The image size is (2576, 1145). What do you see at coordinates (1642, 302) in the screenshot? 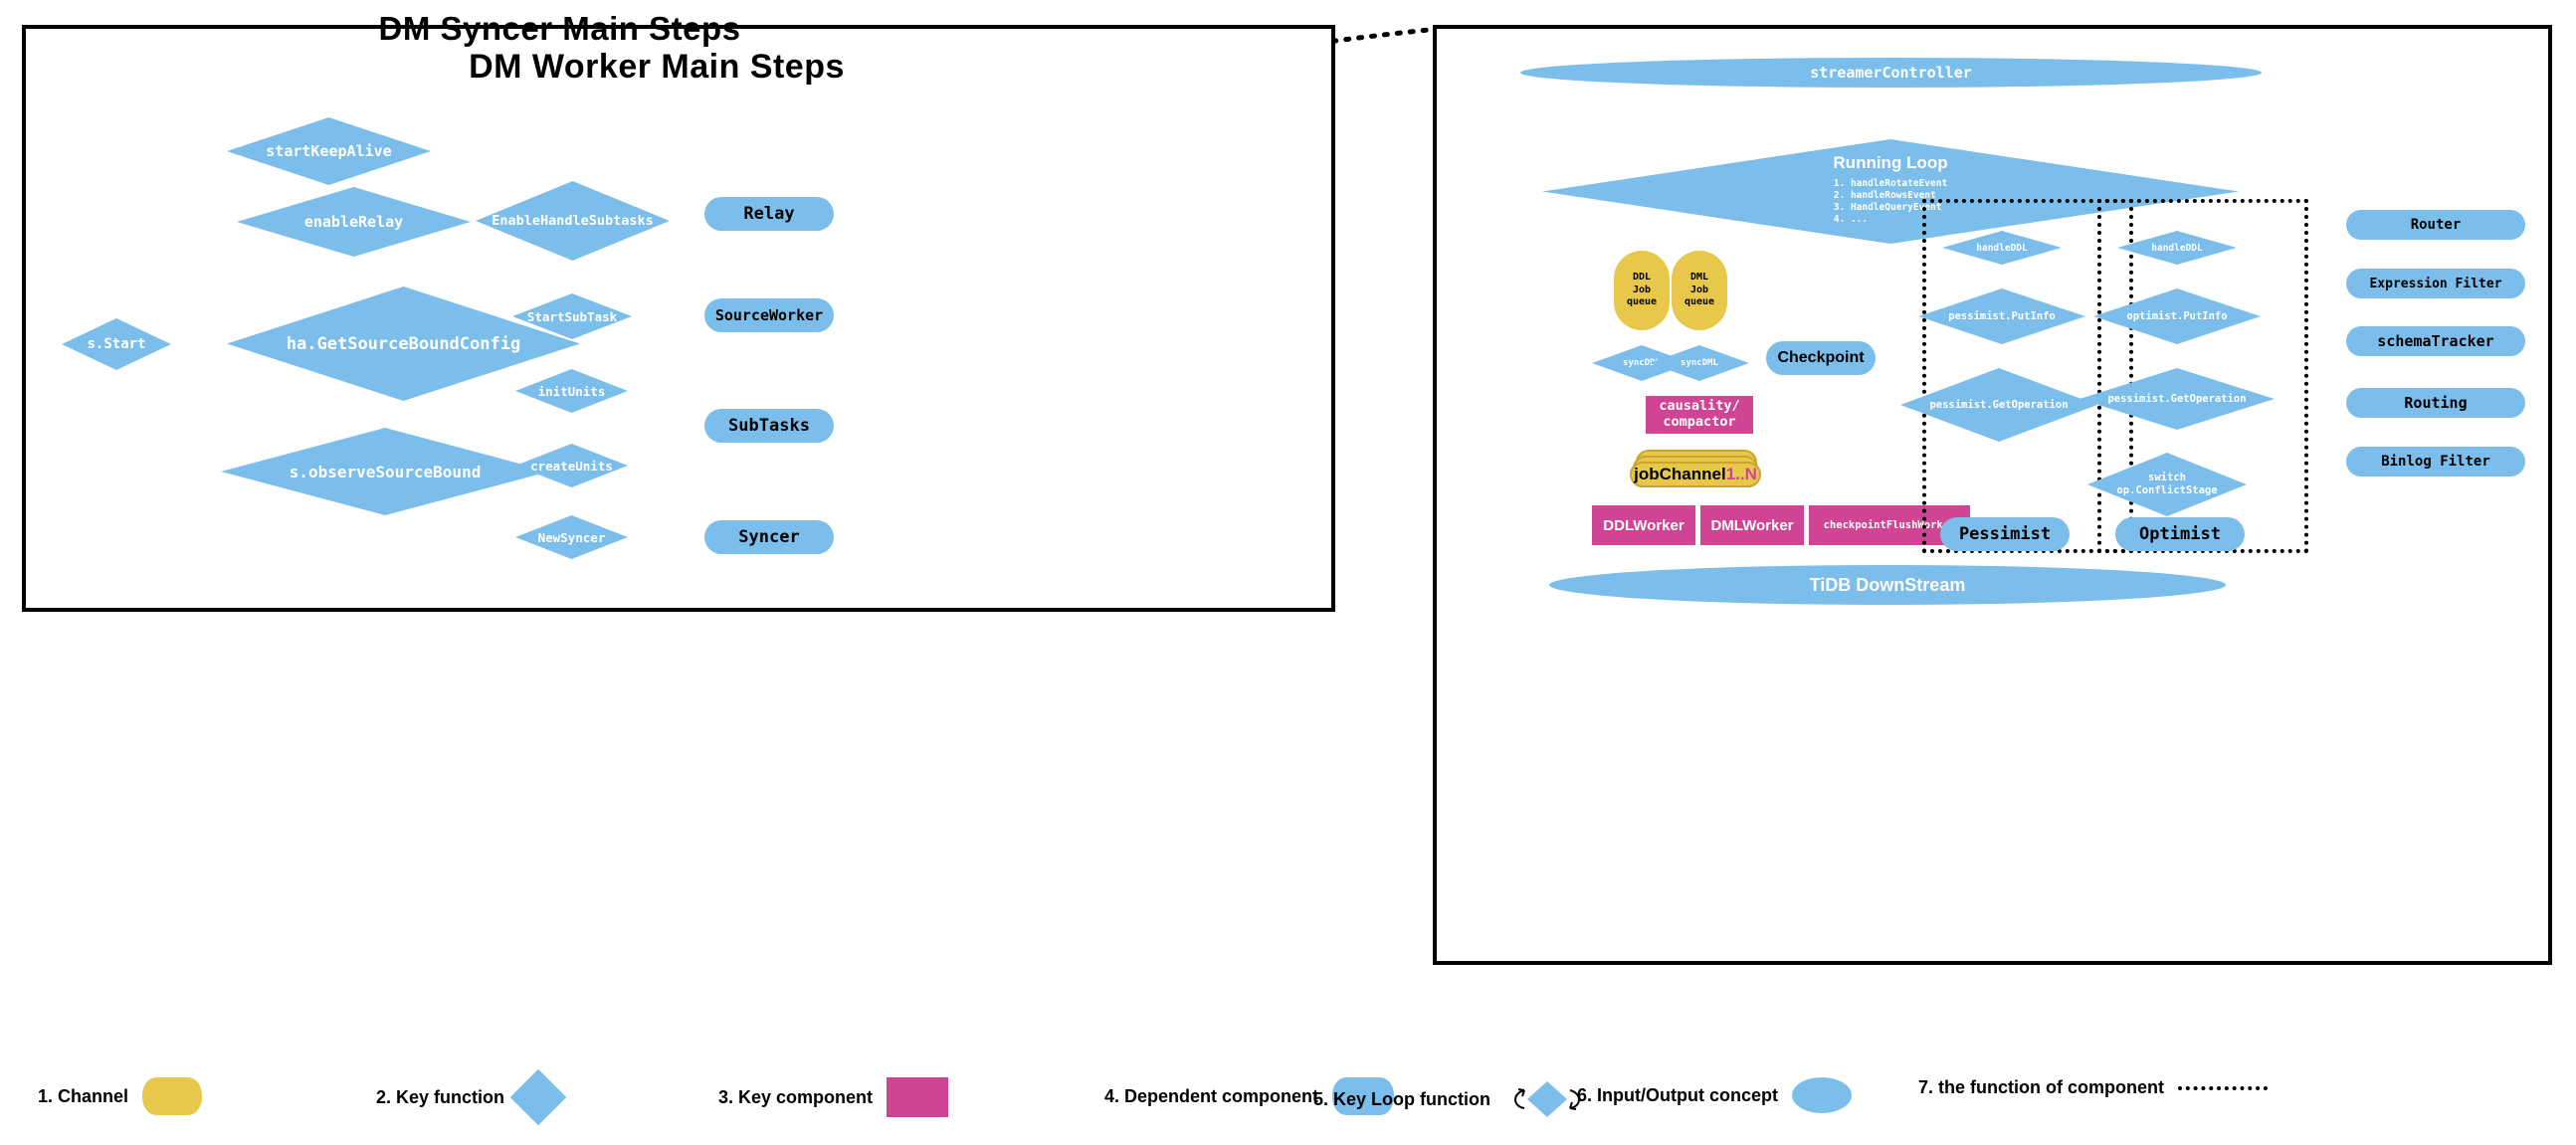
I see `queue-ddl-line-3: queue` at bounding box center [1642, 302].